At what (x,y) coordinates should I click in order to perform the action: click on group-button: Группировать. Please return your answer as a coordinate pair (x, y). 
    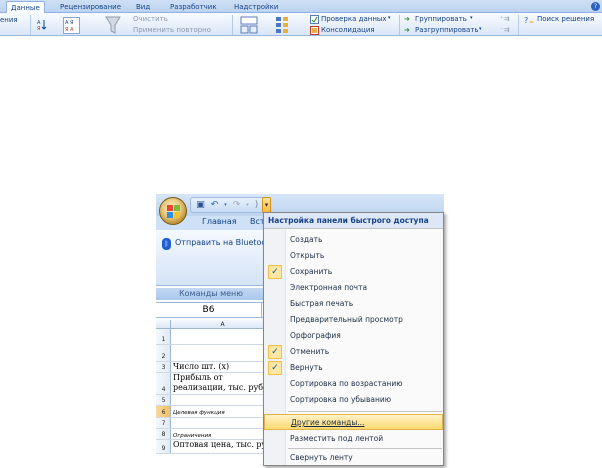
    Looking at the image, I should click on (441, 19).